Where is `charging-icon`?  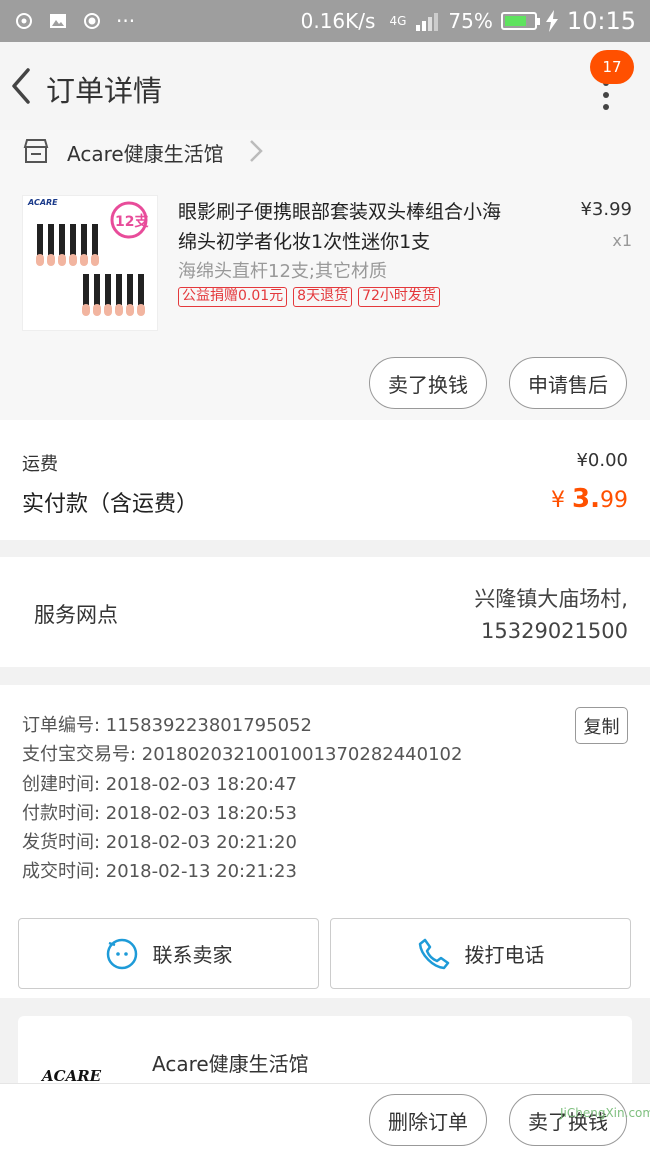 charging-icon is located at coordinates (551, 21).